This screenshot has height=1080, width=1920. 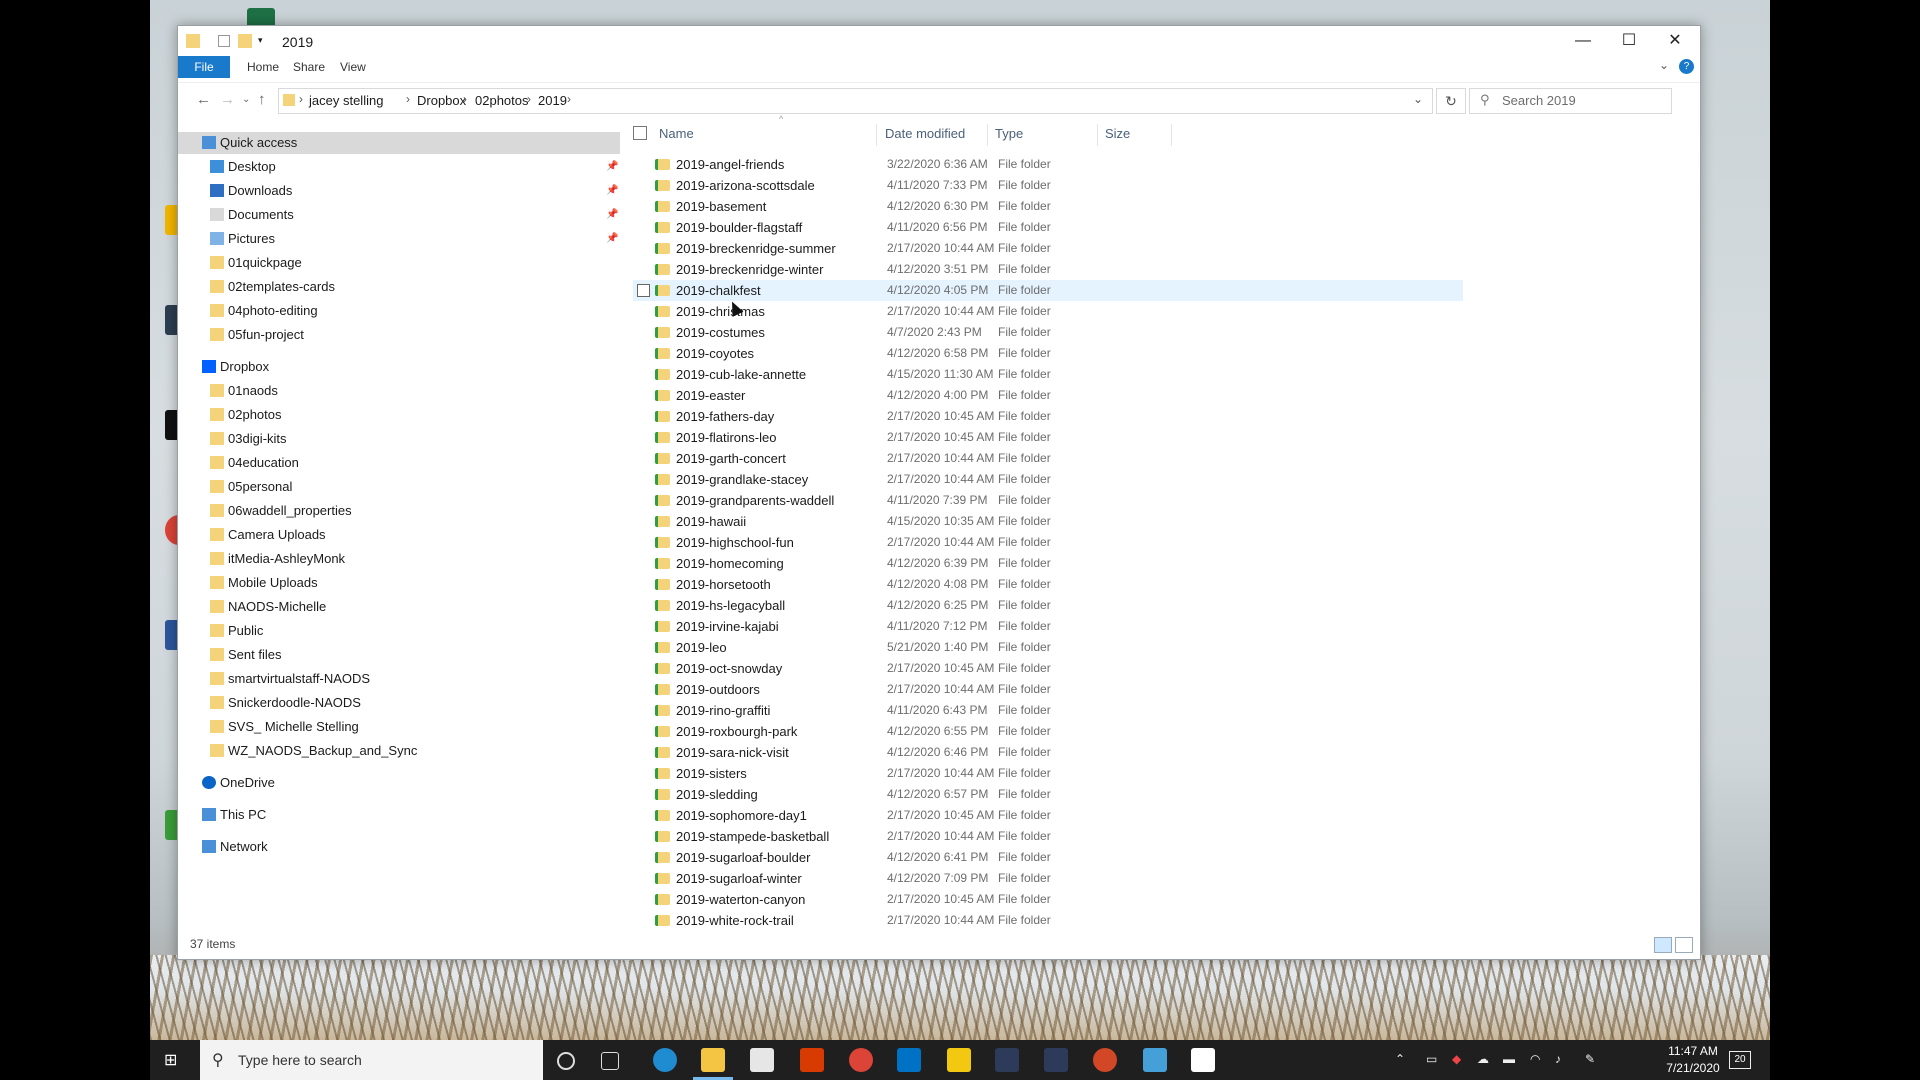 I want to click on select-all-checkbox, so click(x=640, y=133).